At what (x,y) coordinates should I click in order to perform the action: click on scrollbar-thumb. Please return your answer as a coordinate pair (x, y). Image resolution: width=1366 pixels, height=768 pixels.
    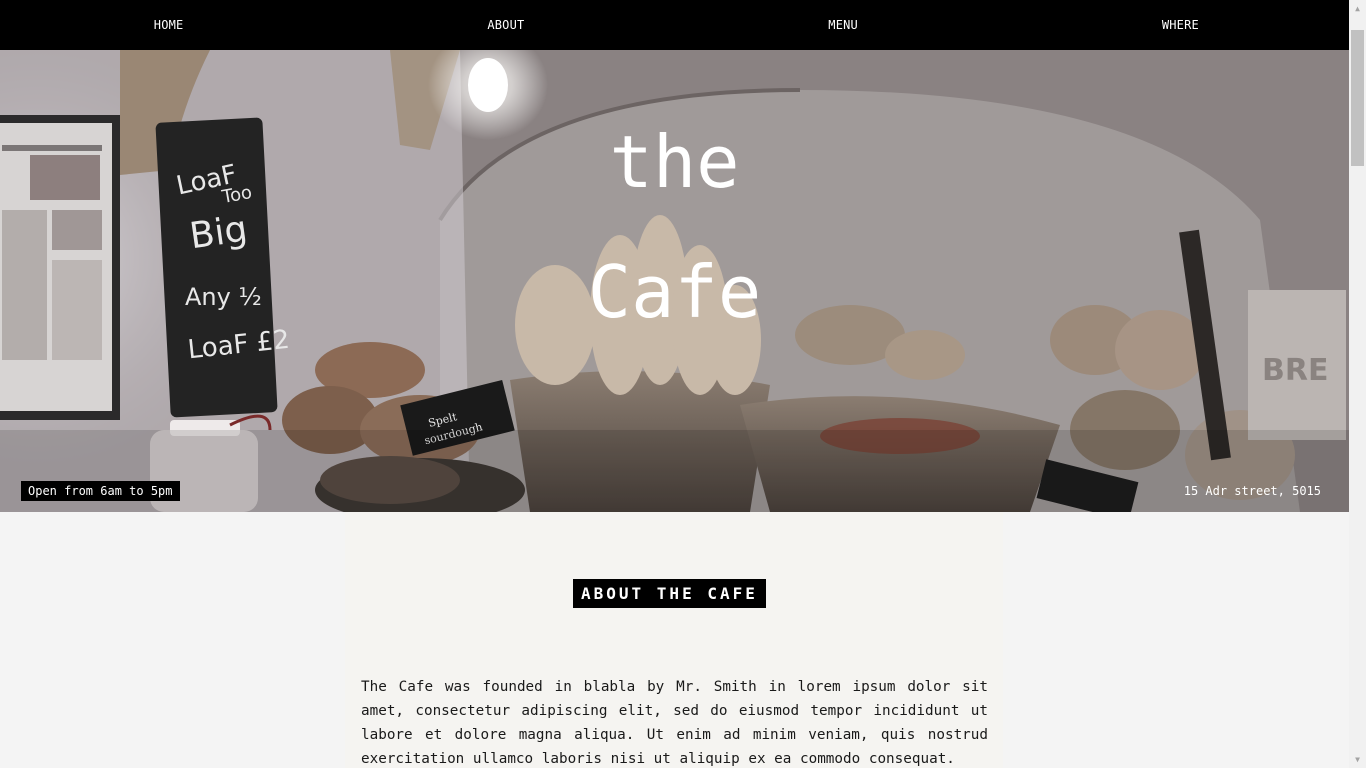
    Looking at the image, I should click on (1357, 98).